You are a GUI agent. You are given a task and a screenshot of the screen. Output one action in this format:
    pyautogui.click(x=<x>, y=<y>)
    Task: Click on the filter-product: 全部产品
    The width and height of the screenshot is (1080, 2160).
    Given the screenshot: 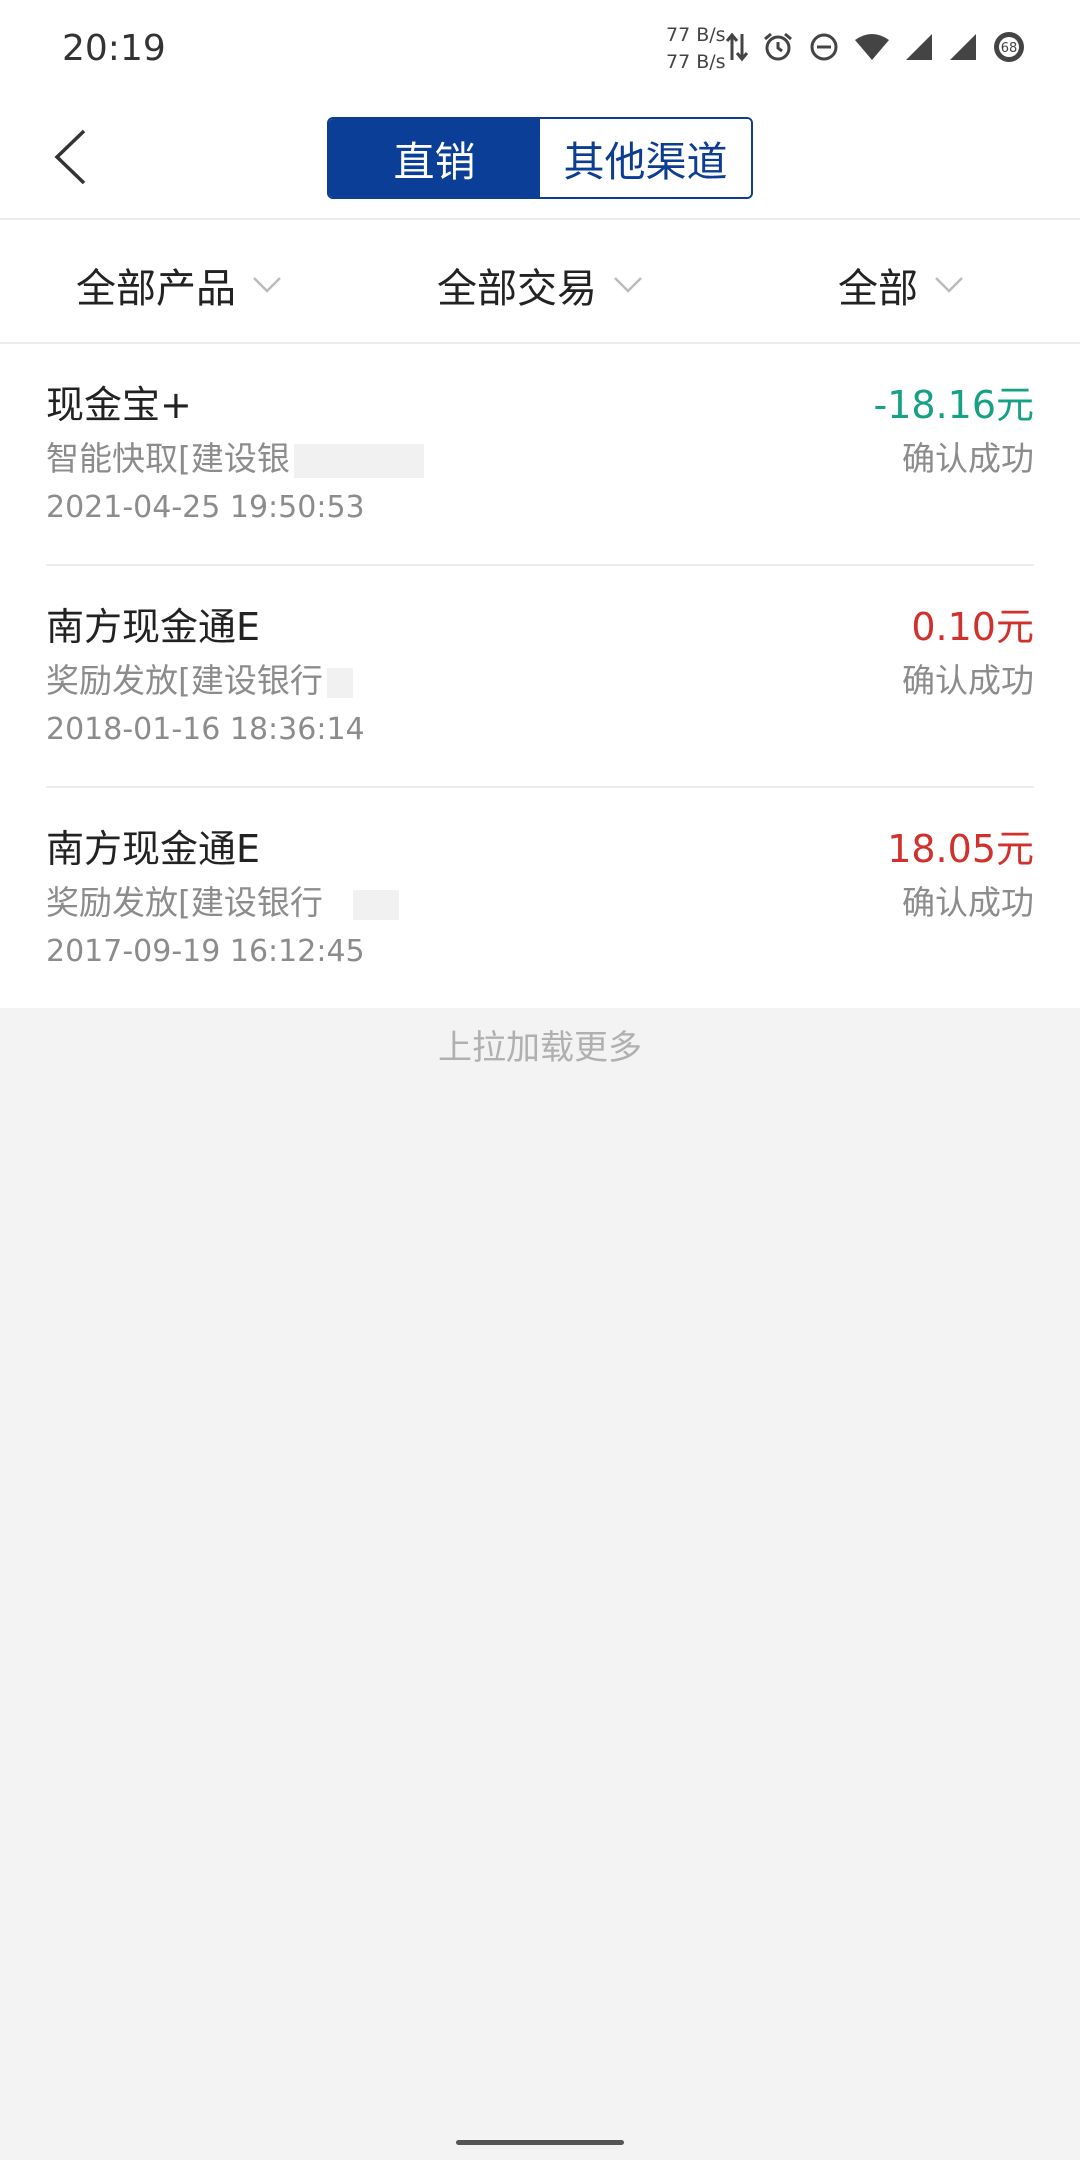 What is the action you would take?
    pyautogui.click(x=179, y=285)
    